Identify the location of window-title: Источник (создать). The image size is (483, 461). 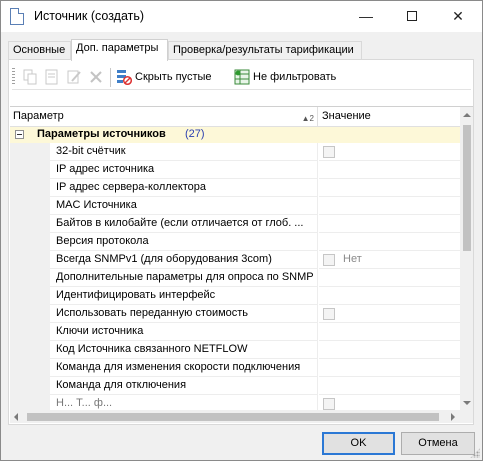
(89, 16).